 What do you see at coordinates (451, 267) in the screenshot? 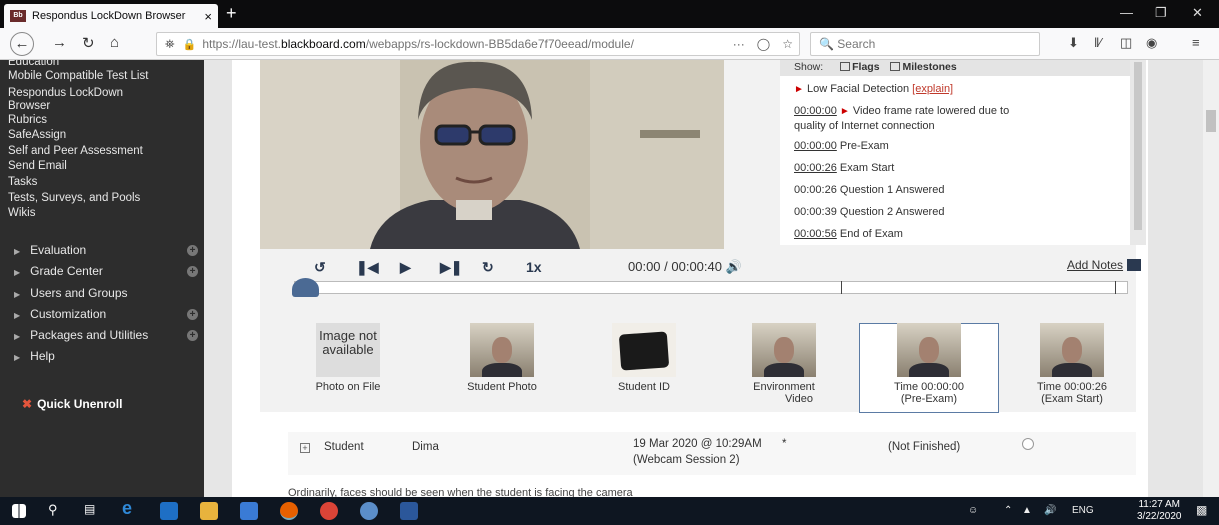
I see `skip-end-icon: ▶❚` at bounding box center [451, 267].